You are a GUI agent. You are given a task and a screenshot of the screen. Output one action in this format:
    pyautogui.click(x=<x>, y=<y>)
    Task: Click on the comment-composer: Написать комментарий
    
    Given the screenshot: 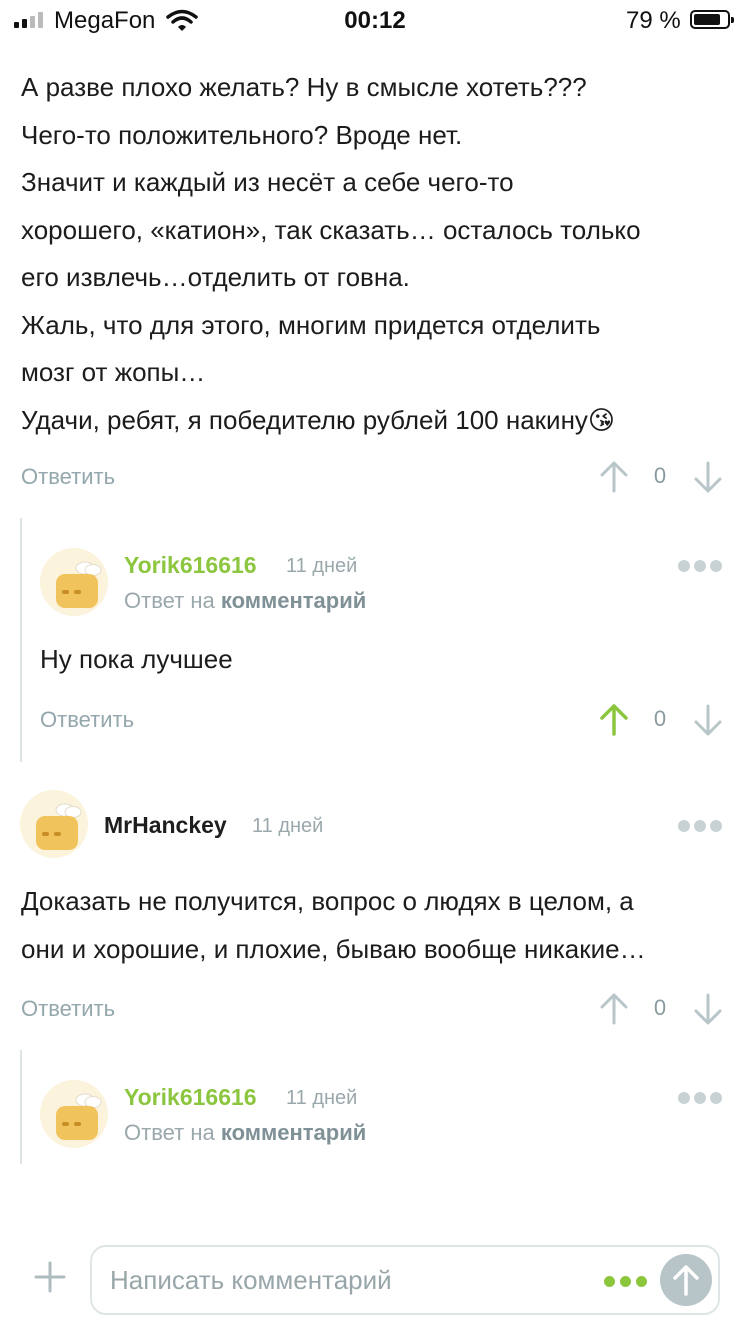 What is the action you would take?
    pyautogui.click(x=375, y=1283)
    